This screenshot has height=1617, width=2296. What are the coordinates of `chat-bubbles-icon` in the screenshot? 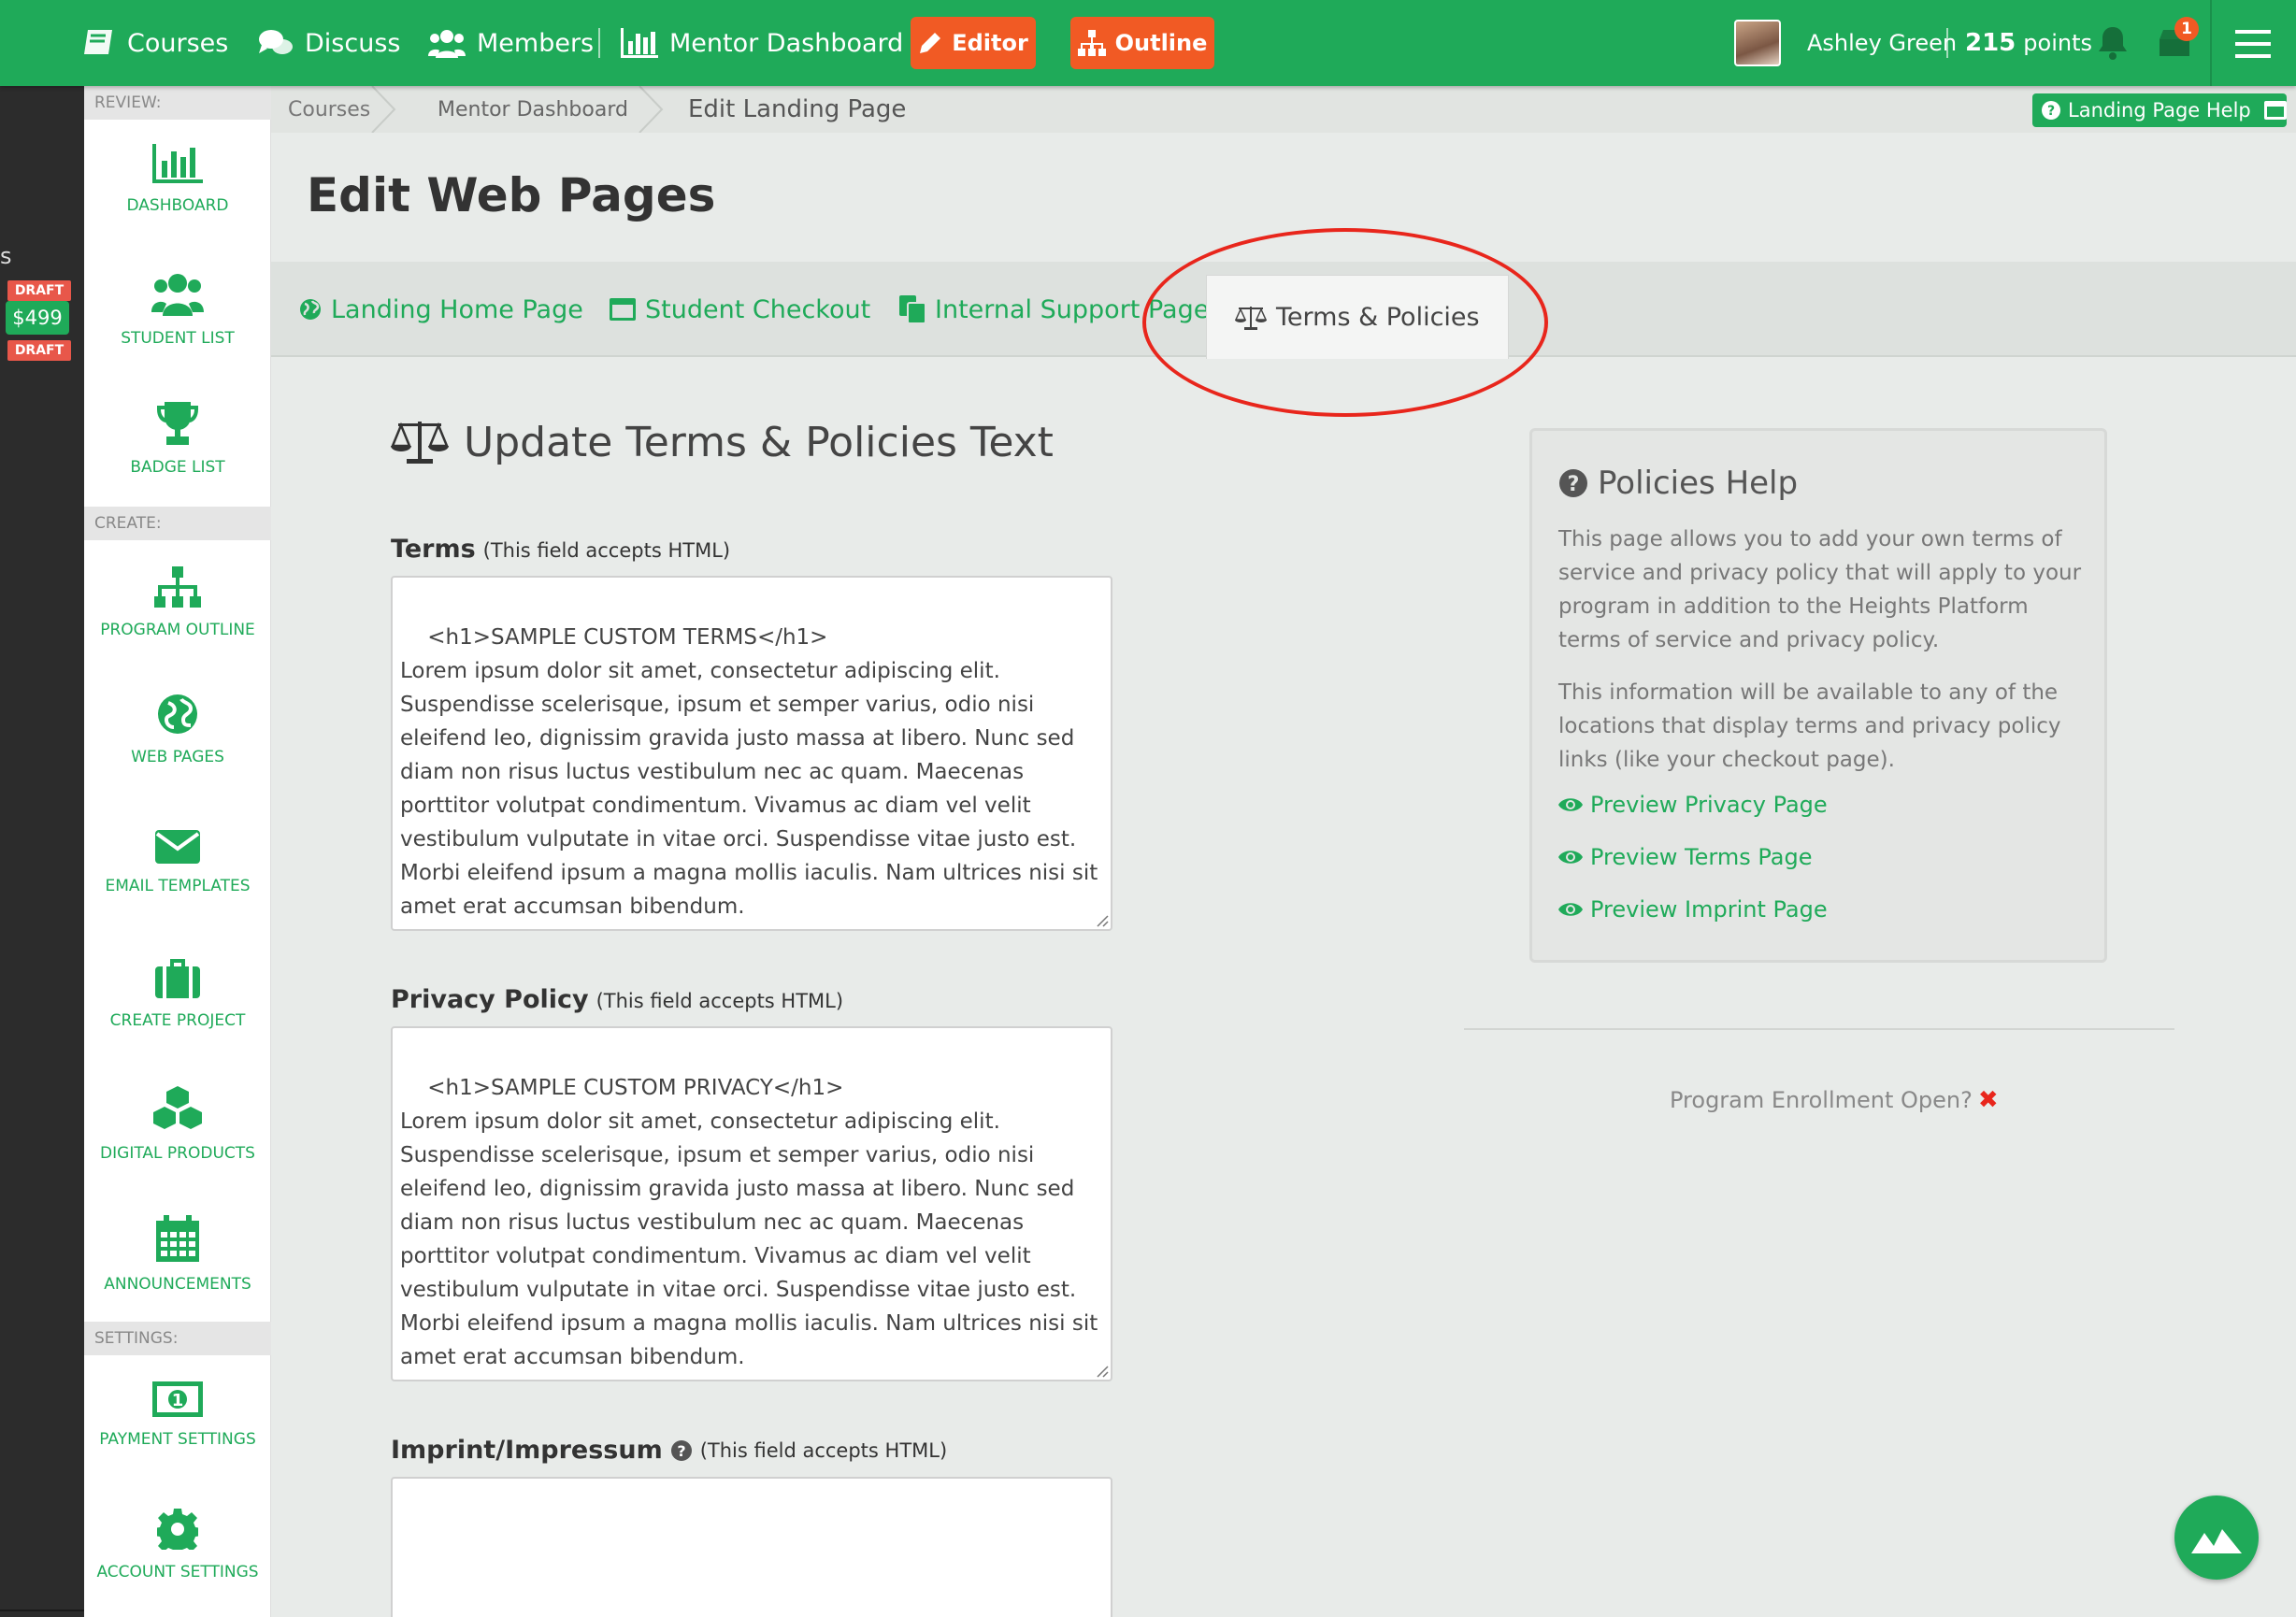 It's located at (276, 42).